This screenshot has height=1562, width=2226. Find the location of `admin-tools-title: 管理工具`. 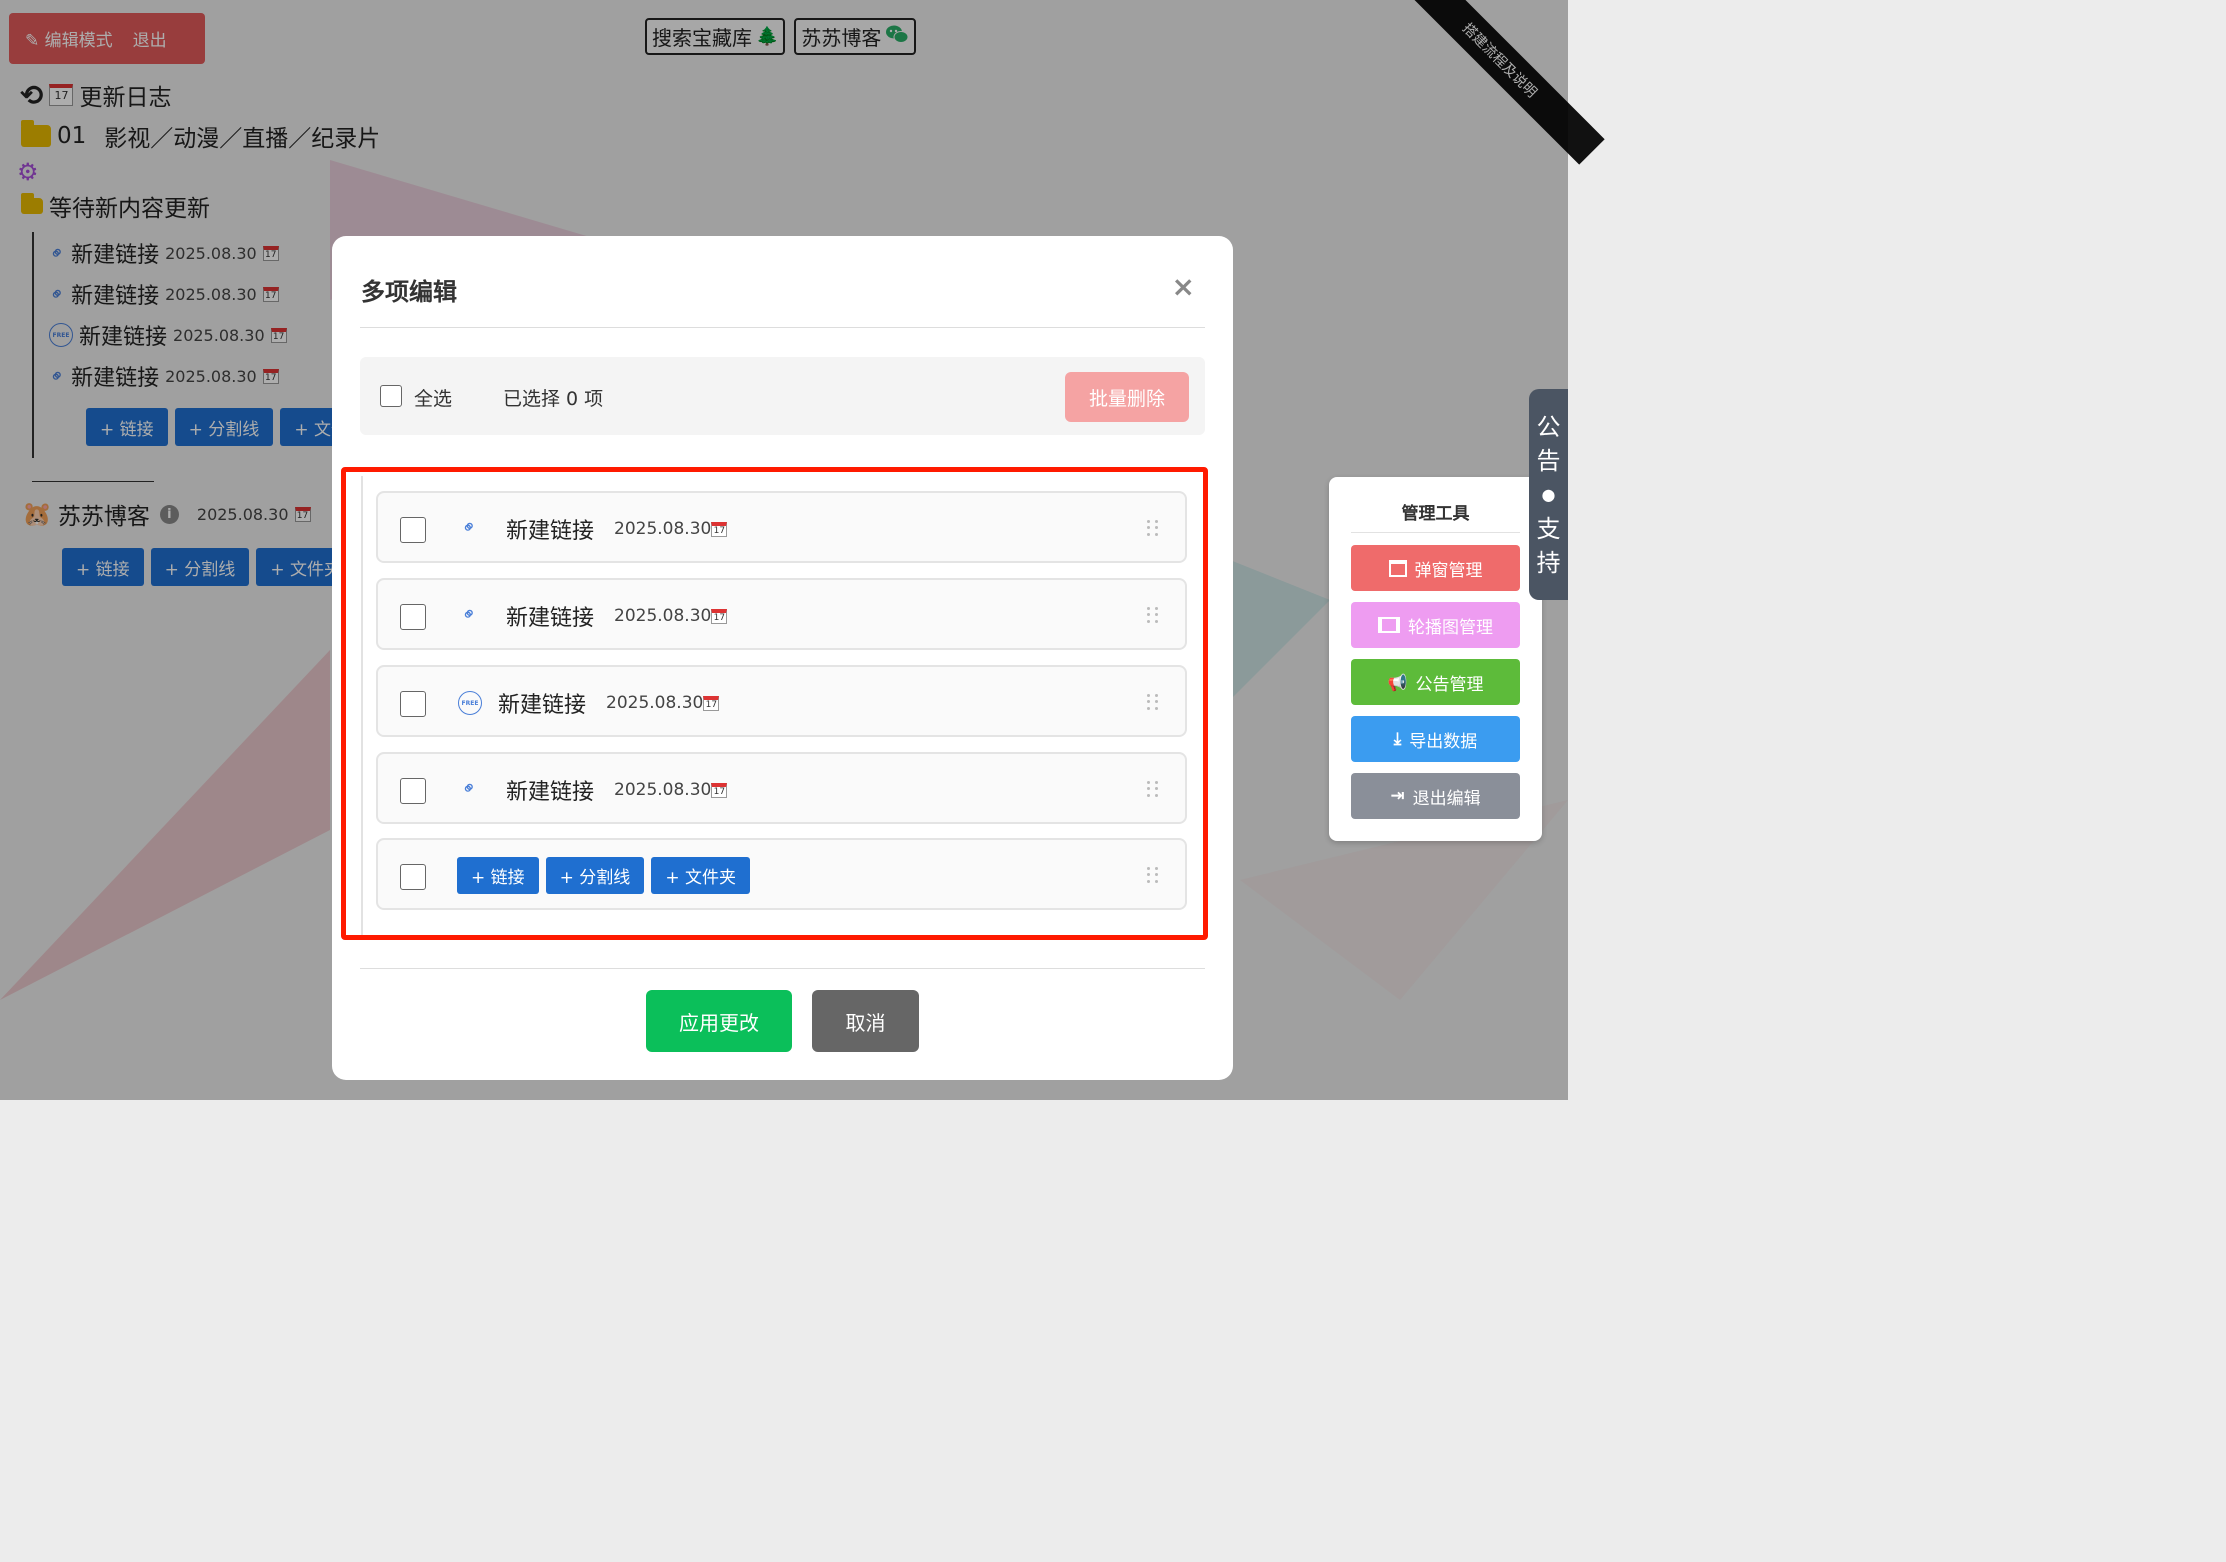

admin-tools-title: 管理工具 is located at coordinates (1435, 514).